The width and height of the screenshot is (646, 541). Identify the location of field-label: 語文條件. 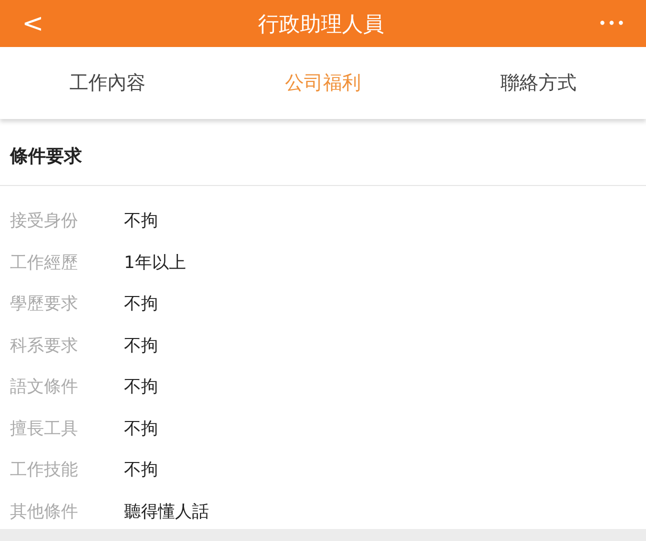
(44, 387).